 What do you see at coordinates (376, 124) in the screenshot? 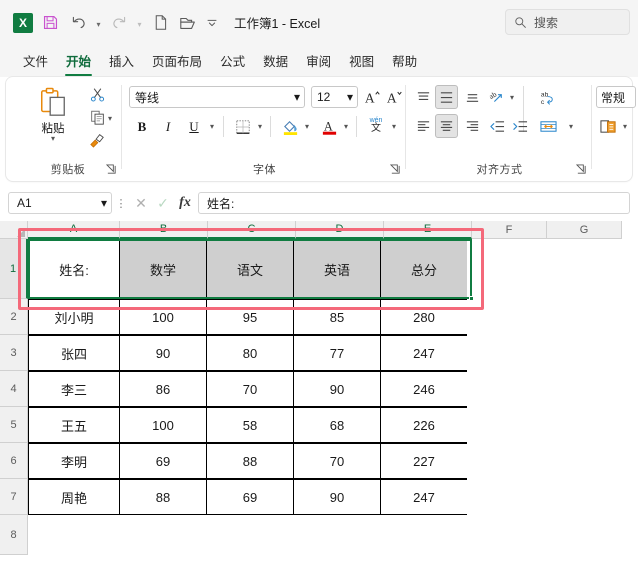
I see `phonetic-guide-button: wén 文` at bounding box center [376, 124].